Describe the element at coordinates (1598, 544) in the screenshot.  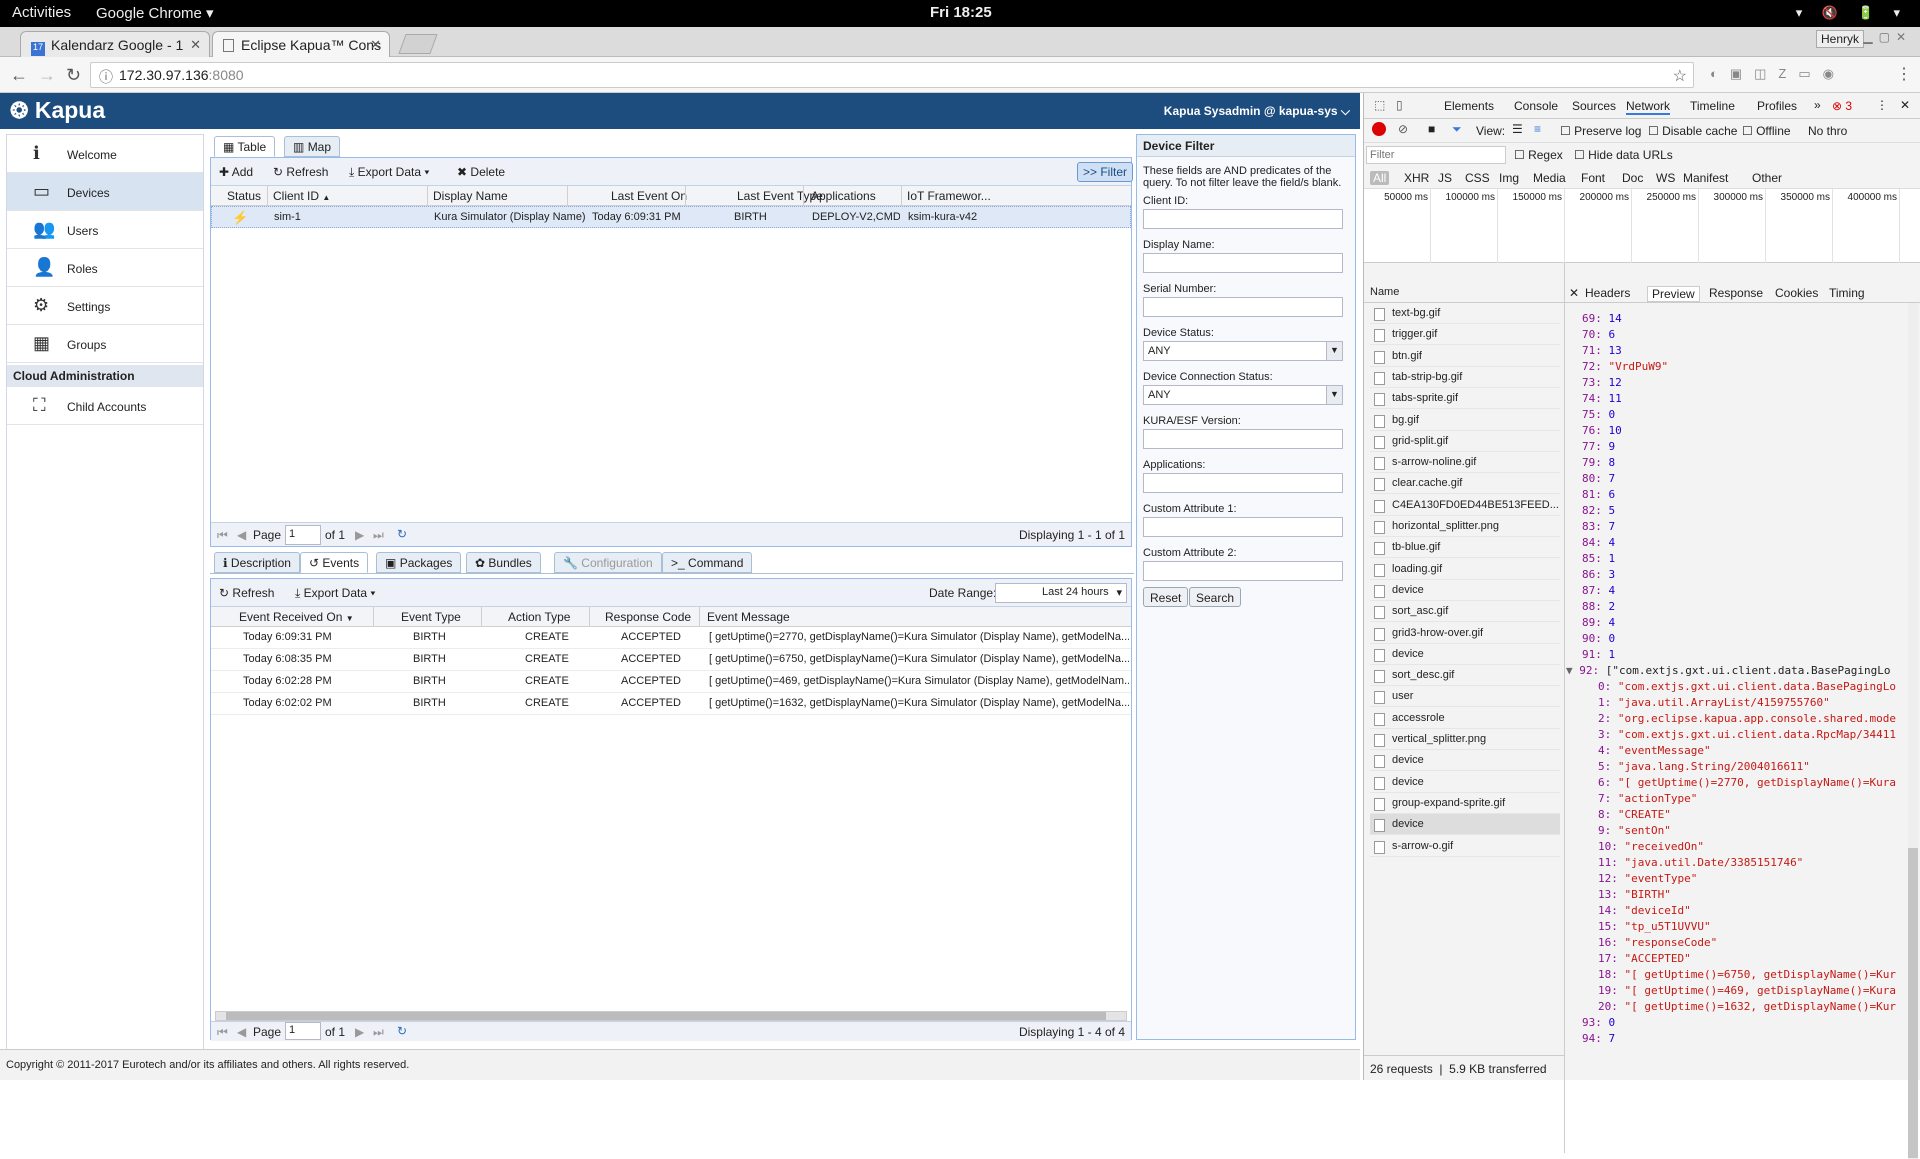
I see `preview-line: 84: 4` at that location.